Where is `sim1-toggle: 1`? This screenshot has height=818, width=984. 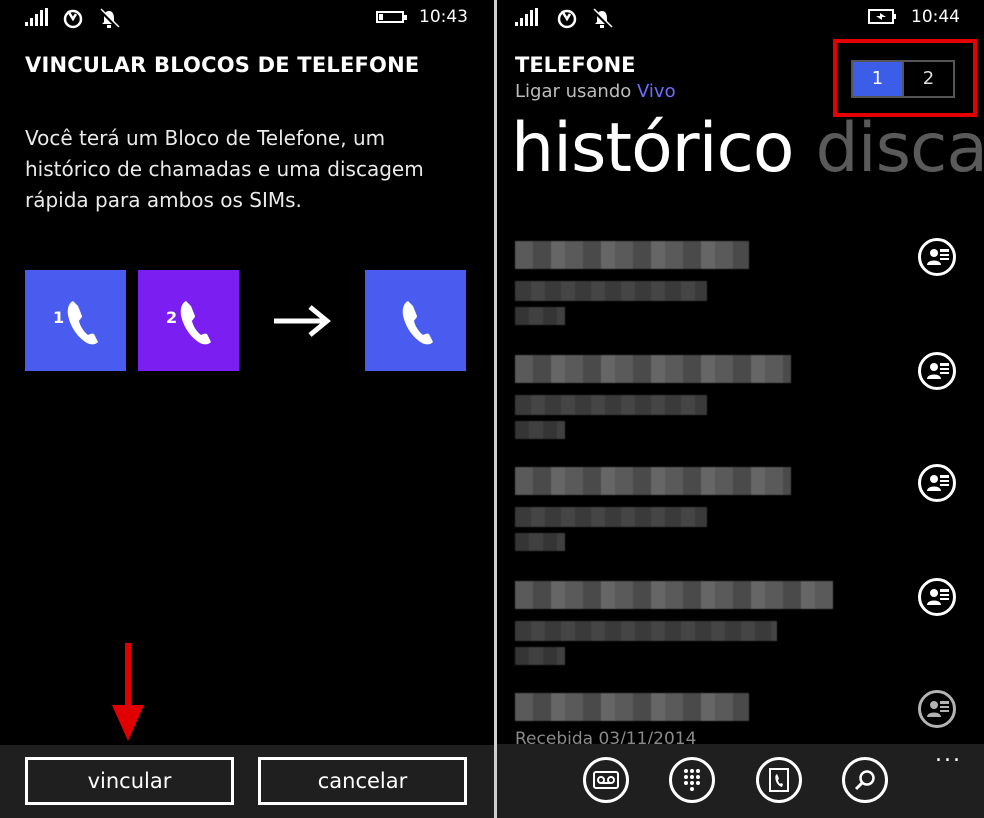
sim1-toggle: 1 is located at coordinates (877, 79).